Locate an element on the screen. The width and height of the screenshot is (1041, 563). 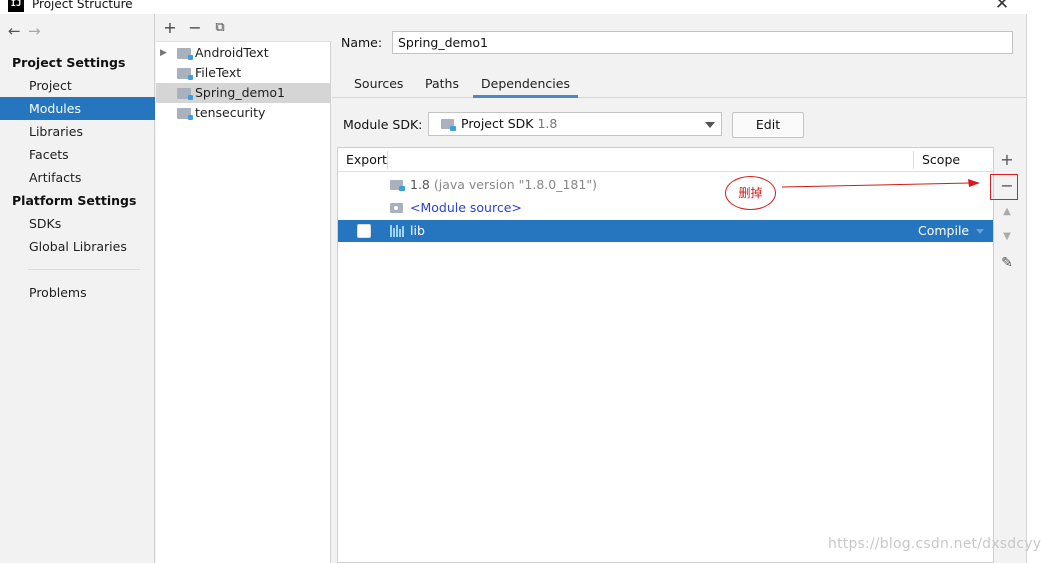
scope-chevron-down-icon is located at coordinates (980, 231).